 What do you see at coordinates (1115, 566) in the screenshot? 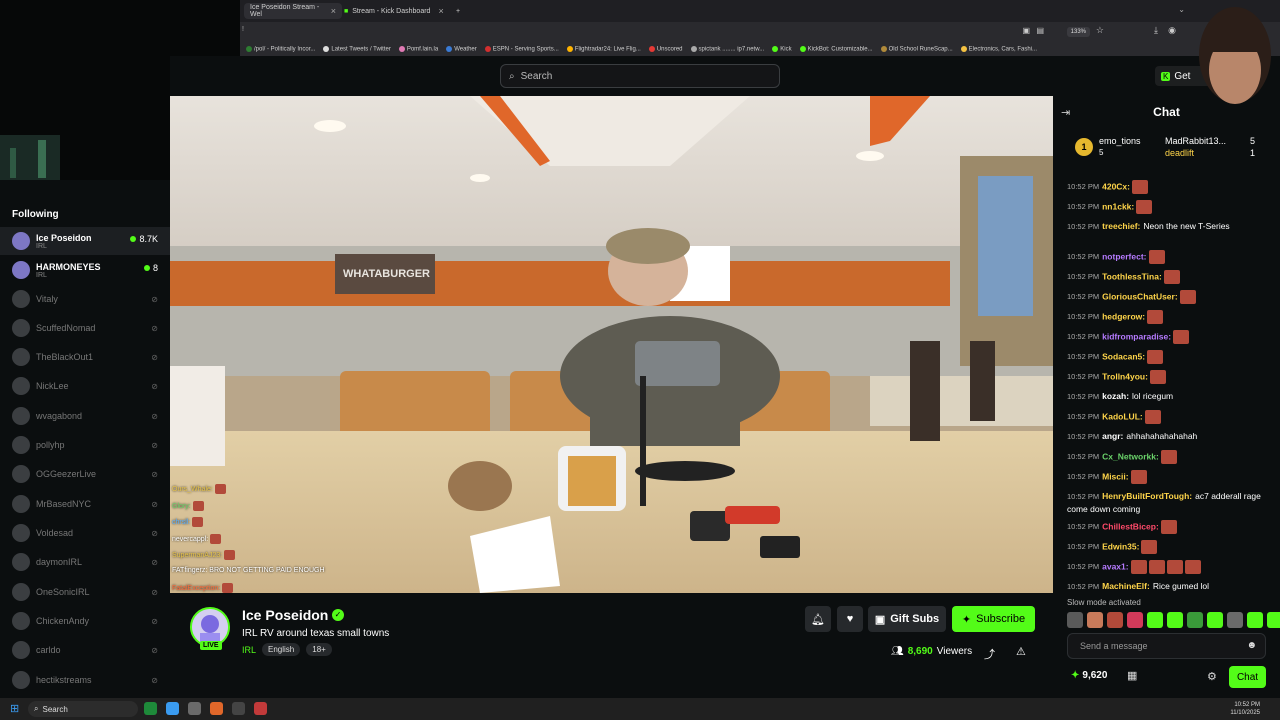
I see `chat-username: avax1:` at bounding box center [1115, 566].